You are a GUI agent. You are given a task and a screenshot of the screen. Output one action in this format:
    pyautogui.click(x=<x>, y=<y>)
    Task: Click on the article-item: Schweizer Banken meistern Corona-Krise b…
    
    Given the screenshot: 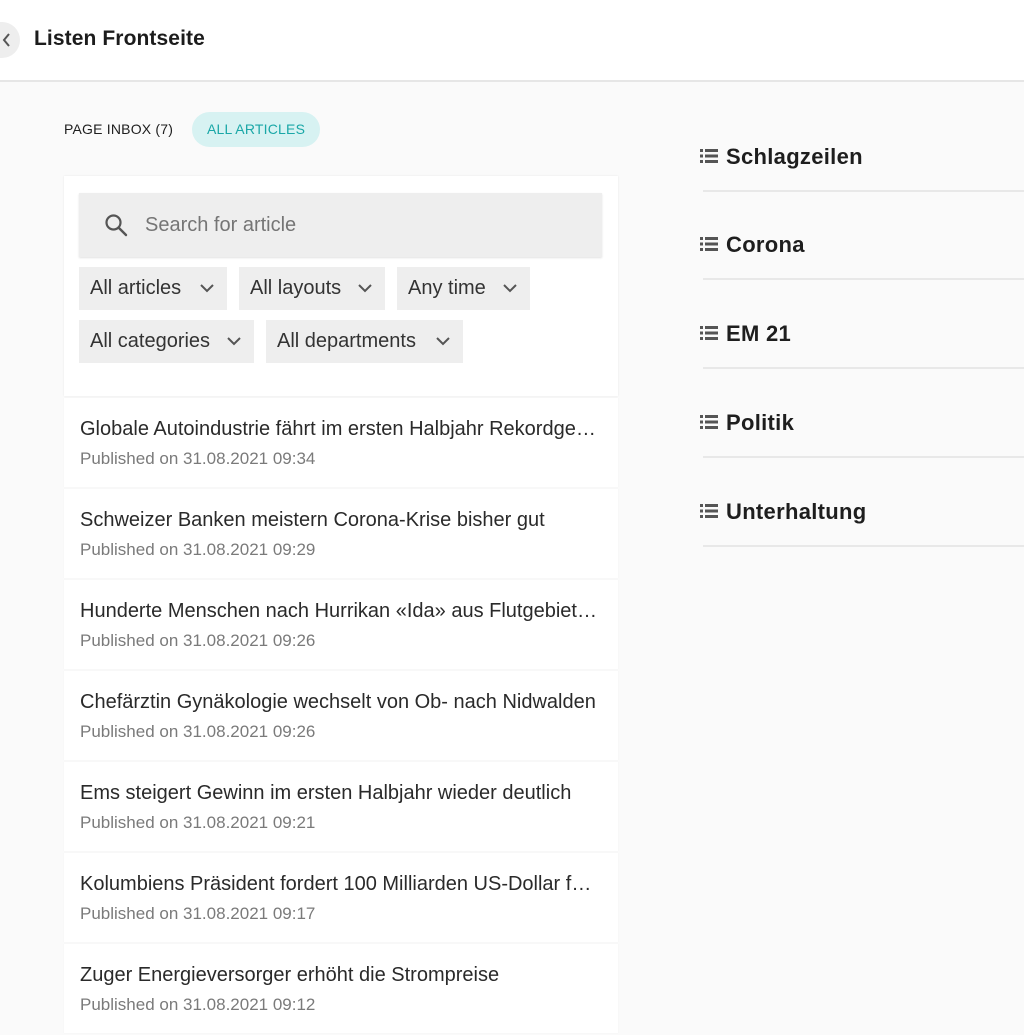 What is the action you would take?
    pyautogui.click(x=341, y=533)
    